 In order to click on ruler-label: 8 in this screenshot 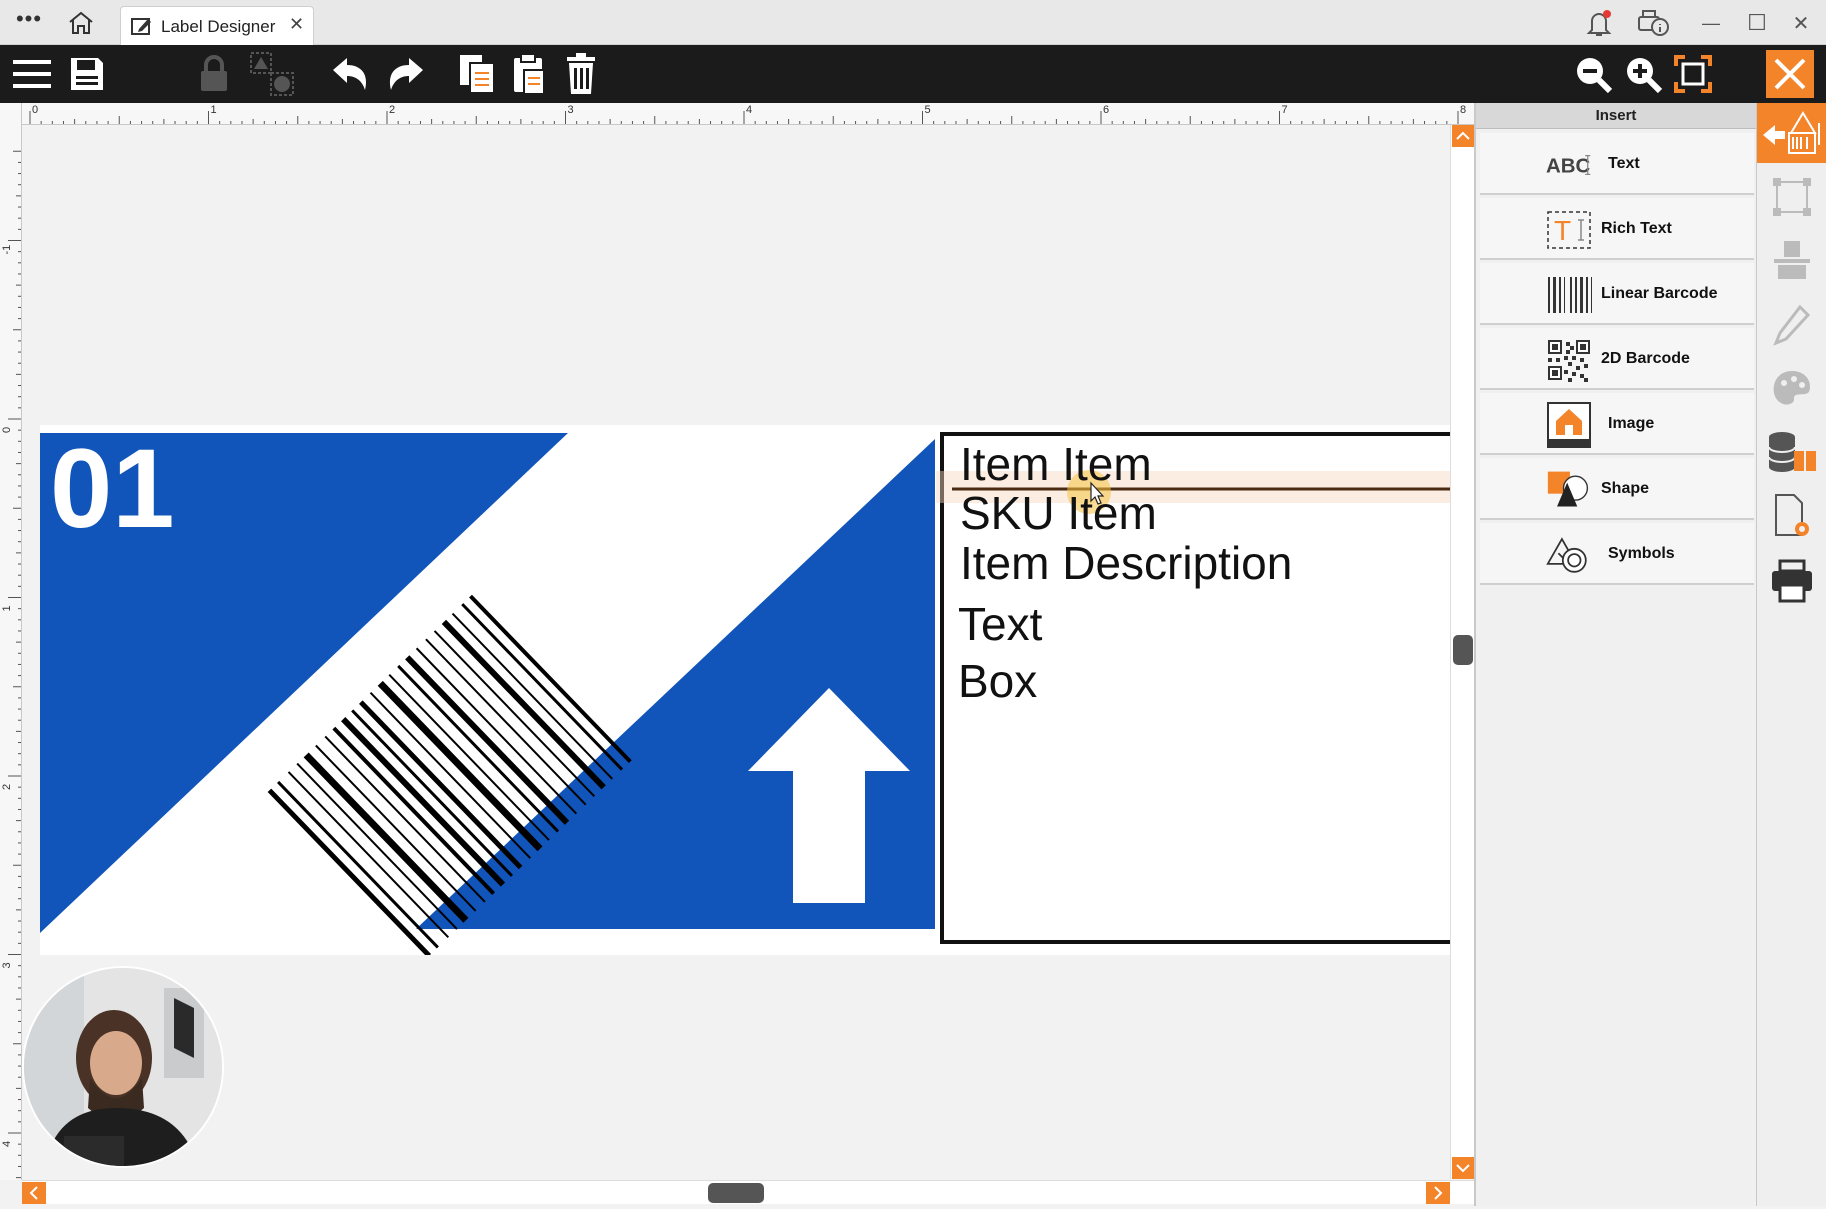, I will do `click(1463, 110)`.